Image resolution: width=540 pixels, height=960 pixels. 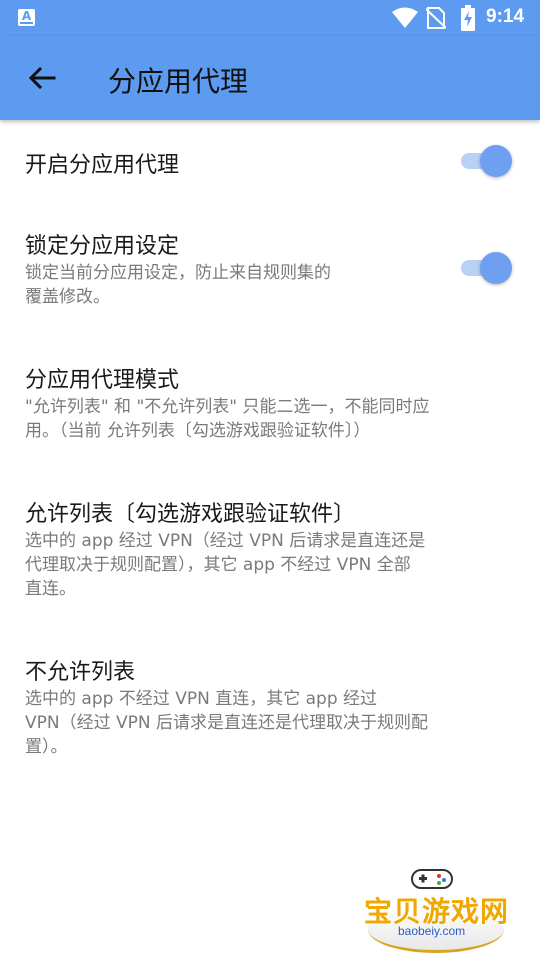 I want to click on setting-title: 锁定分应用设定, so click(x=102, y=246).